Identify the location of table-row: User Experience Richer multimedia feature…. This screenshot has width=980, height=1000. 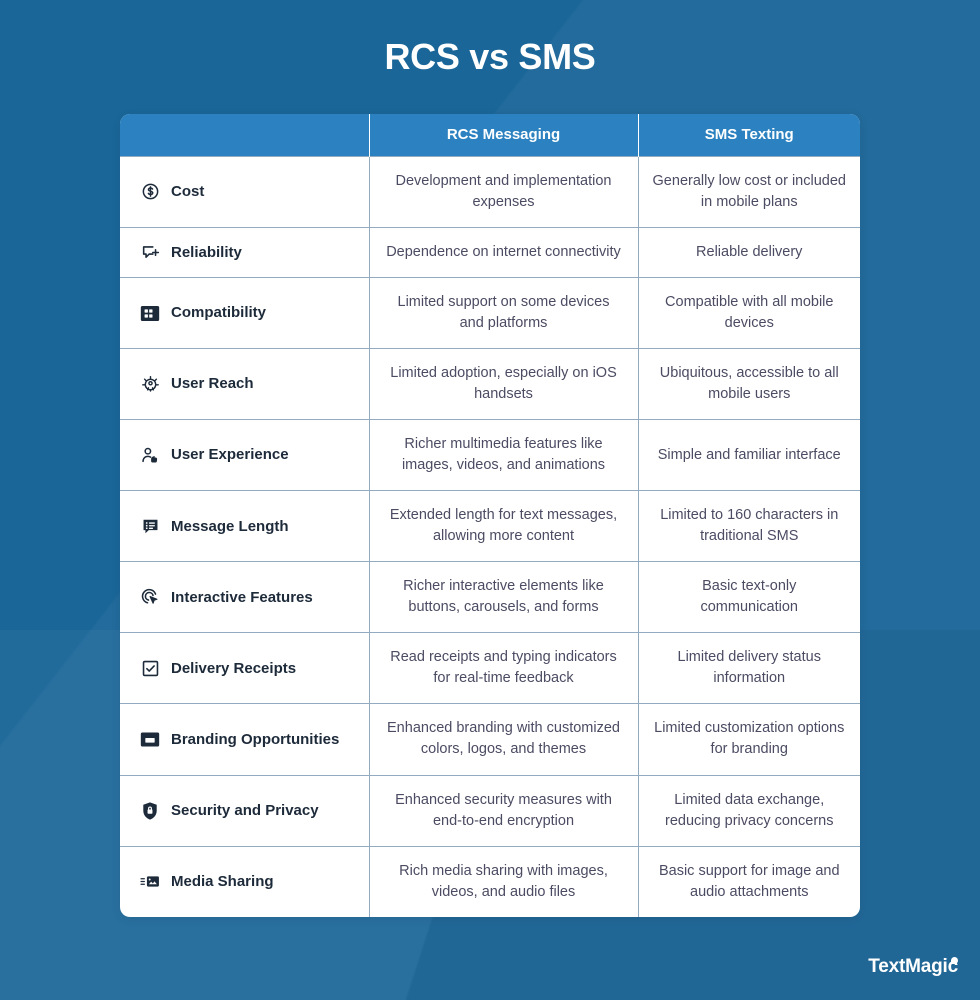
(490, 455).